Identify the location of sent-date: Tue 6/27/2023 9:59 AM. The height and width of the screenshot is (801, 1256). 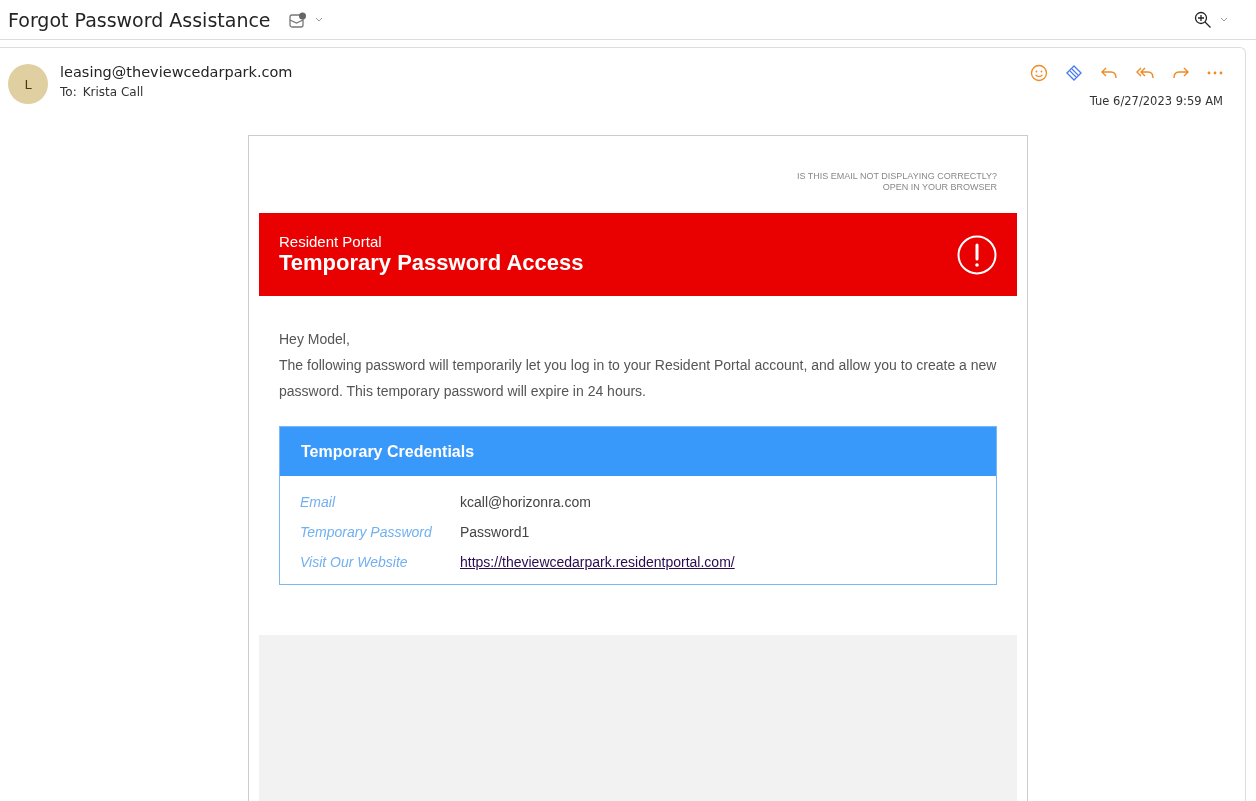
(1156, 101).